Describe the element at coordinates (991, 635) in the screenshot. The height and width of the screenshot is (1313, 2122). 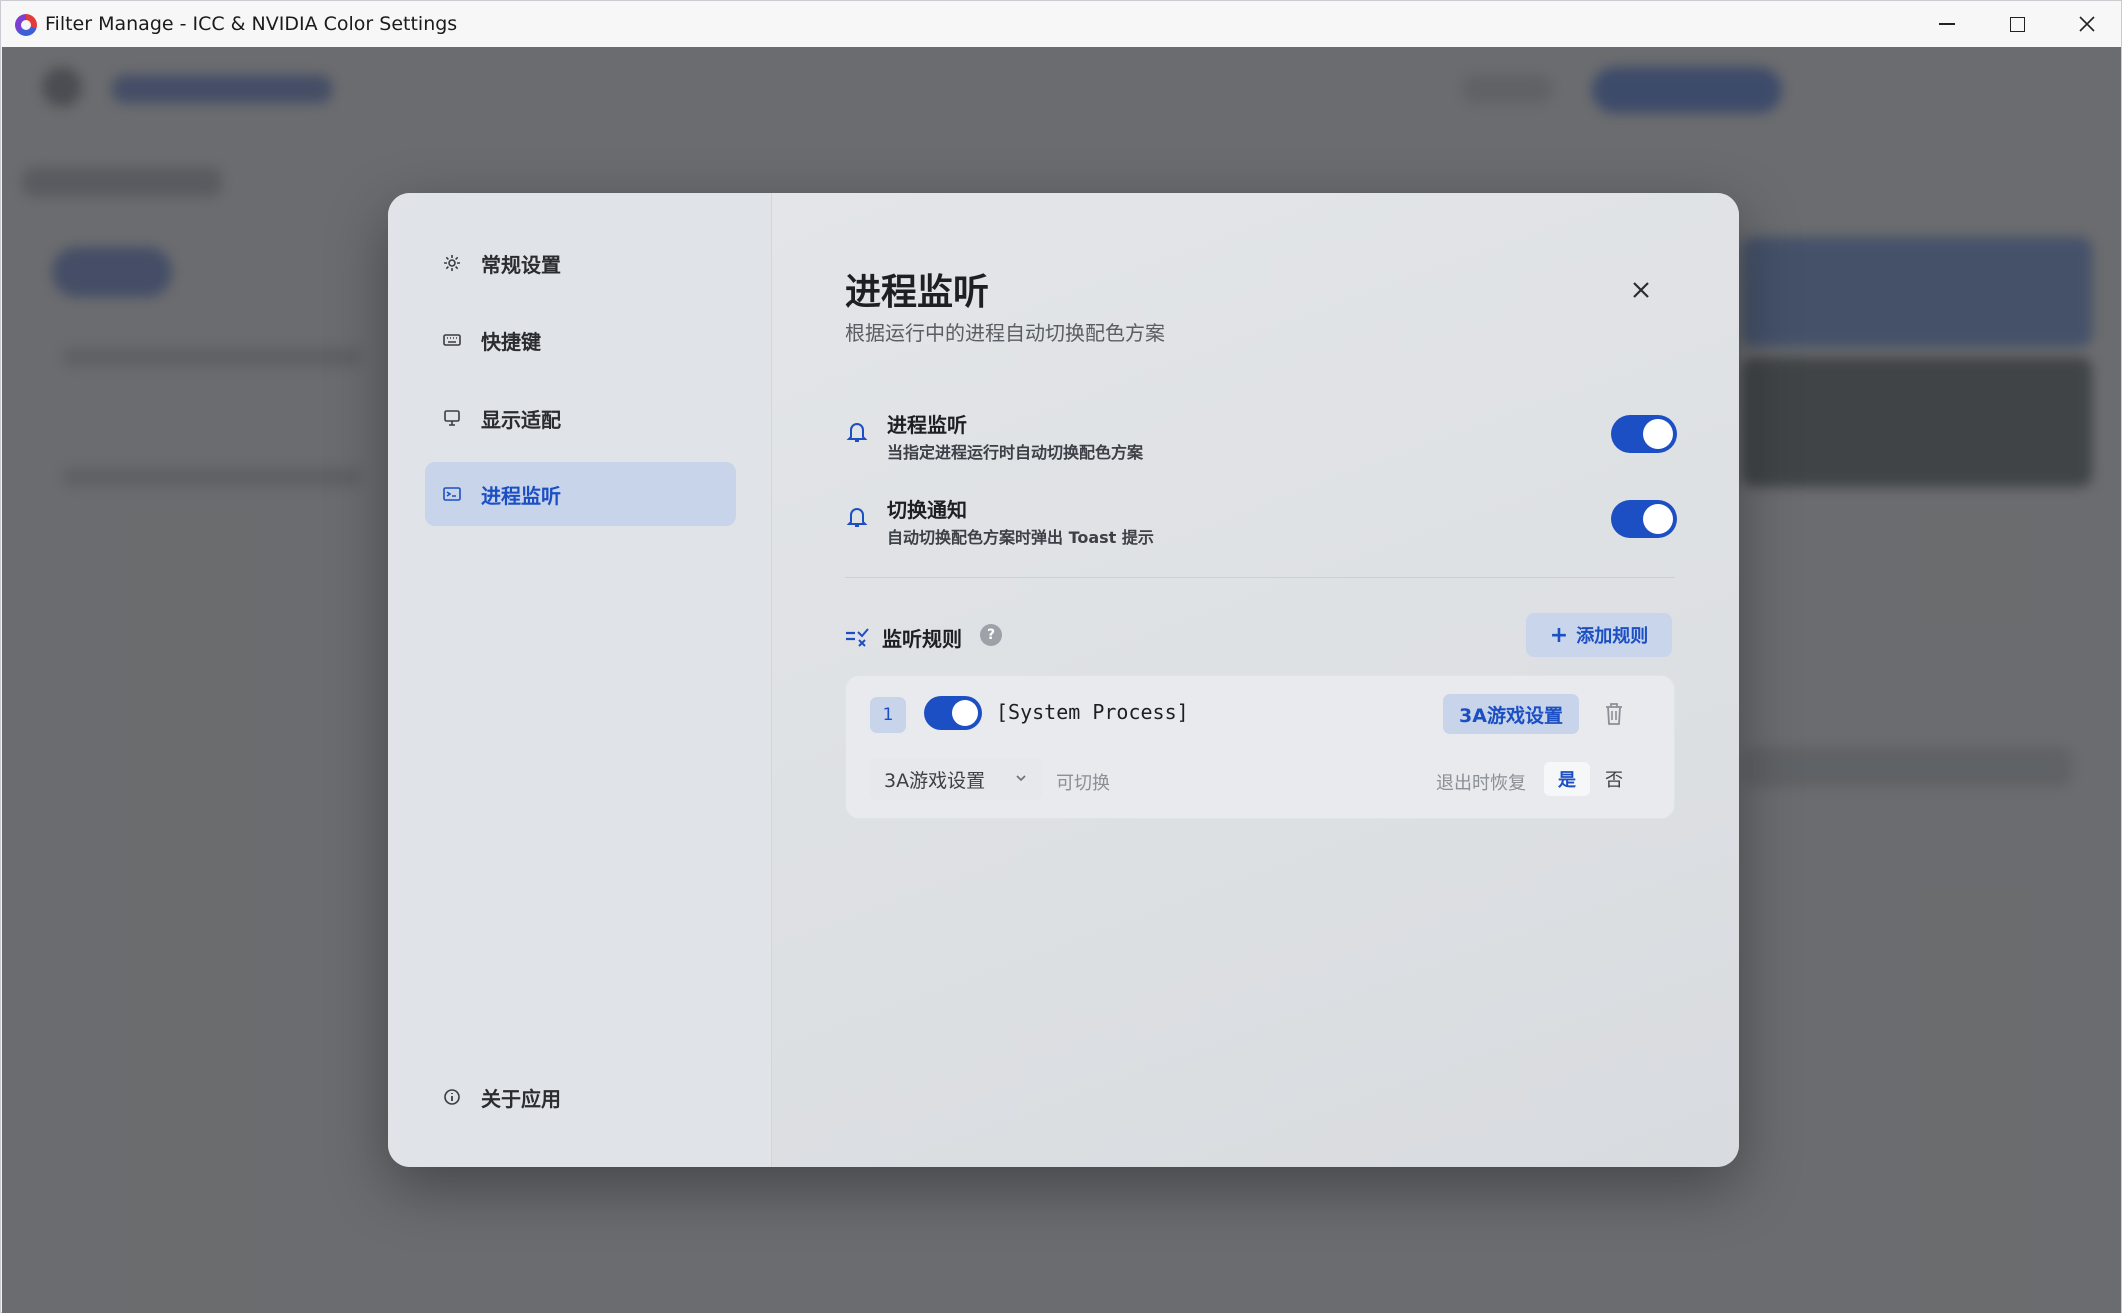
I see `help-icon: ?` at that location.